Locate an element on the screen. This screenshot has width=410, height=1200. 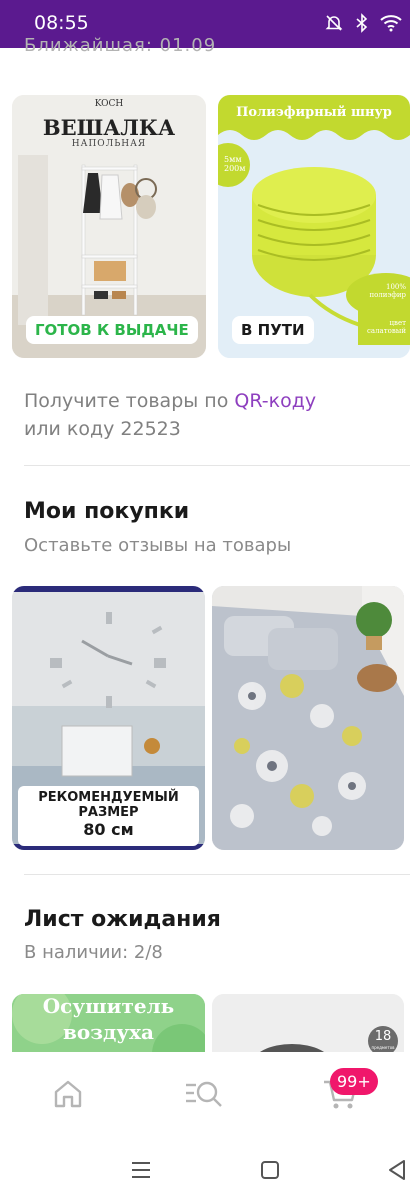
purchase-item-card is located at coordinates (308, 718).